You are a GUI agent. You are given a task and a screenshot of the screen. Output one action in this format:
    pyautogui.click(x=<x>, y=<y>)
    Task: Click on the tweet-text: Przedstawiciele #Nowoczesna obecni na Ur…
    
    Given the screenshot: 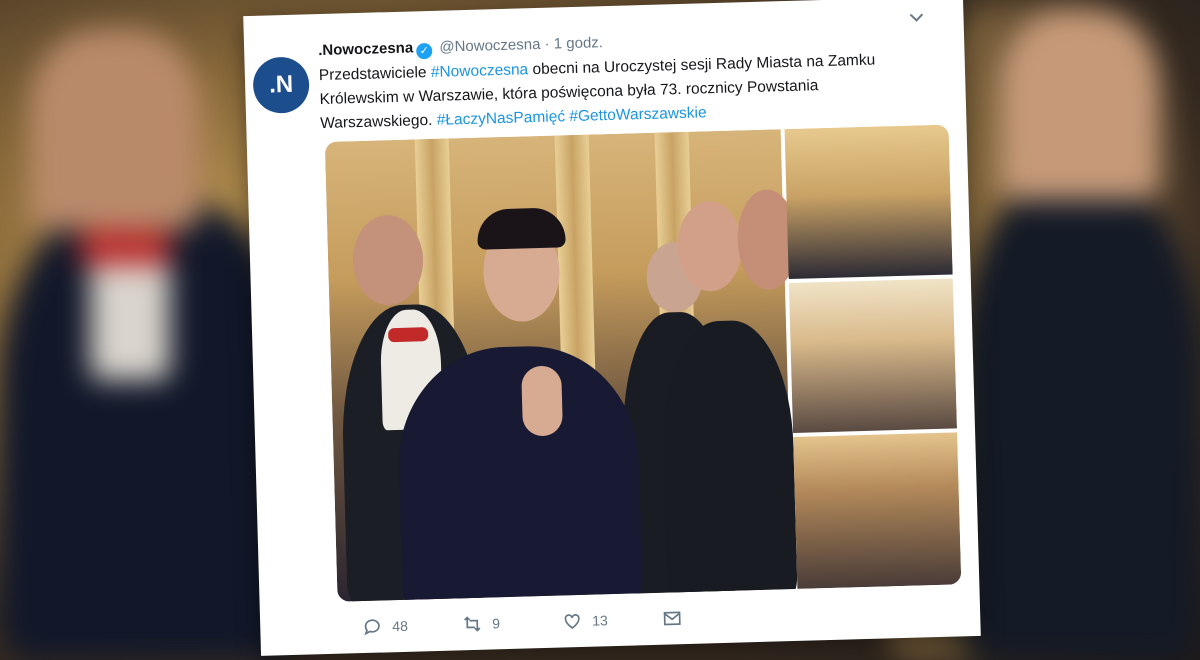 What is the action you would take?
    pyautogui.click(x=620, y=91)
    